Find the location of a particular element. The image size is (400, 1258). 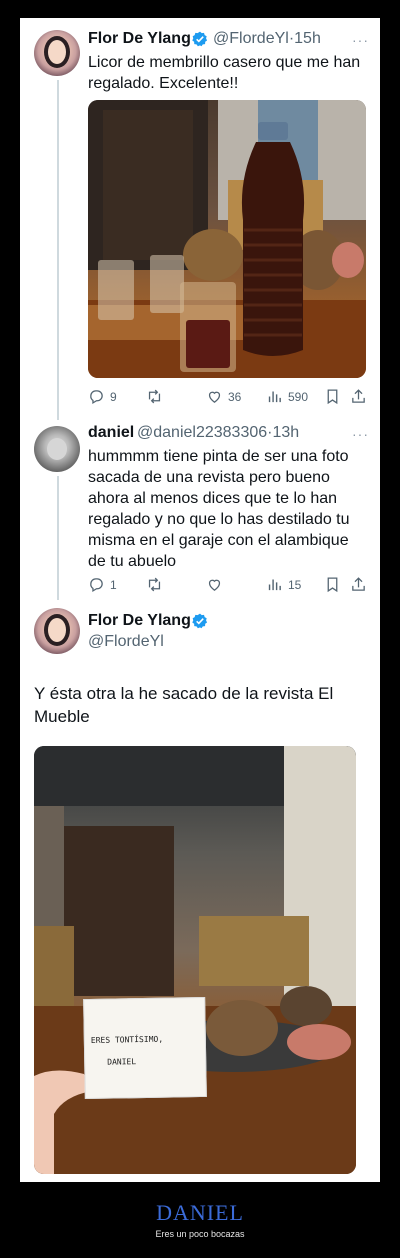

views-count: 590 is located at coordinates (298, 396).